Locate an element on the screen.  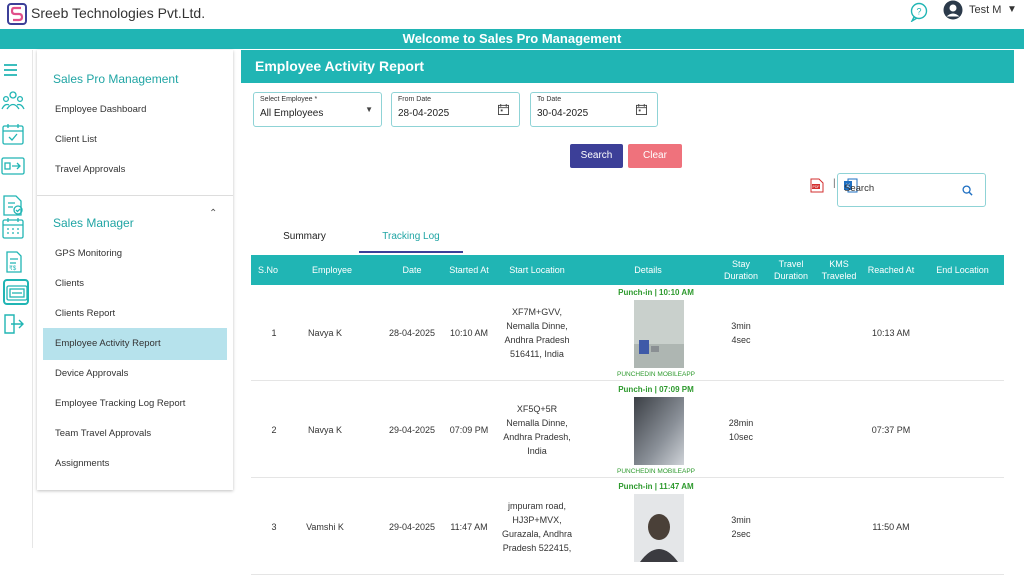
user-menu-chevron-down-icon: ▼ is located at coordinates (1012, 9).